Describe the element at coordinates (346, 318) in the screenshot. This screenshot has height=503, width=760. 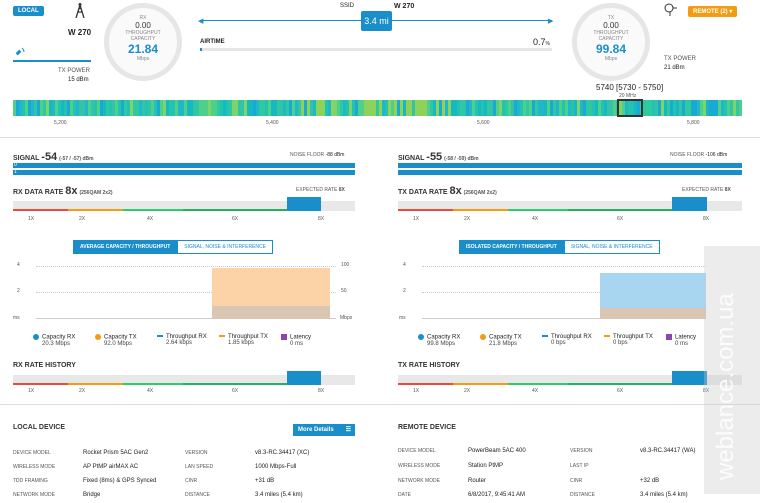
I see `y2-tick: Mbps` at that location.